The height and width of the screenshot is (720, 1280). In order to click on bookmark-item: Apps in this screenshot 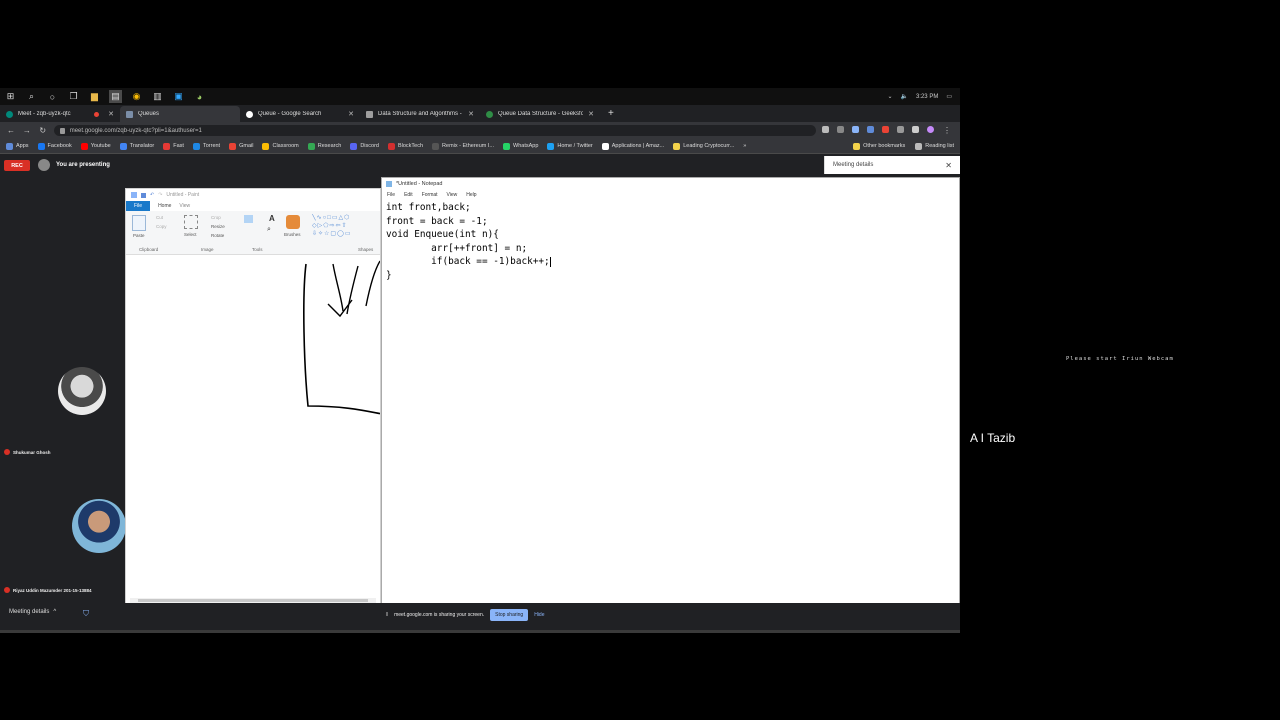, I will do `click(17, 146)`.